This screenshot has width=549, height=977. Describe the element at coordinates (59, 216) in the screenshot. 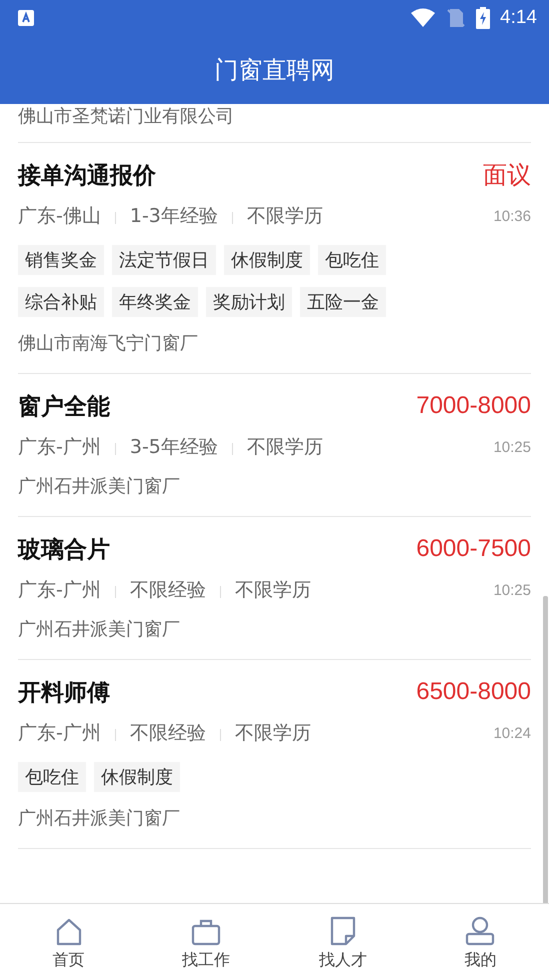

I see `location: 广东-佛山` at that location.